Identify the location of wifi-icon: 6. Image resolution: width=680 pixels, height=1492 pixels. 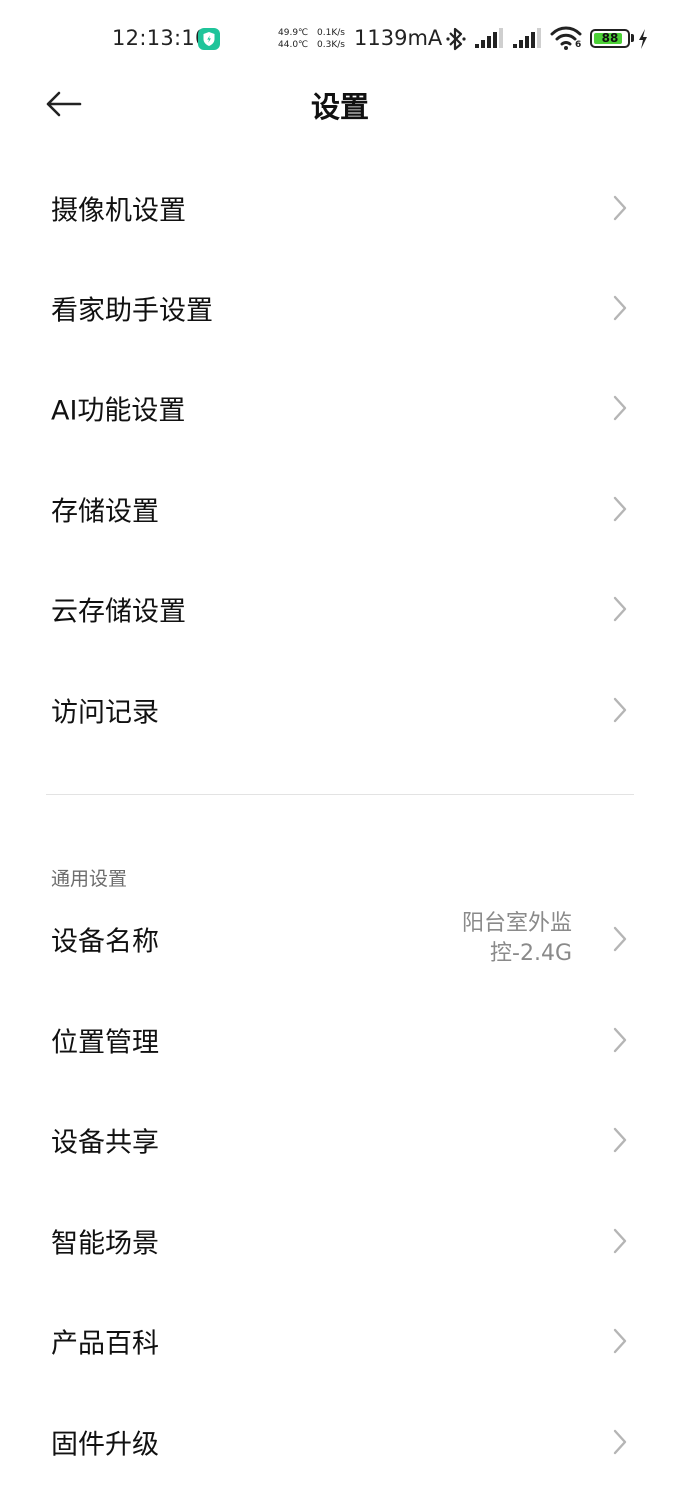
(567, 39).